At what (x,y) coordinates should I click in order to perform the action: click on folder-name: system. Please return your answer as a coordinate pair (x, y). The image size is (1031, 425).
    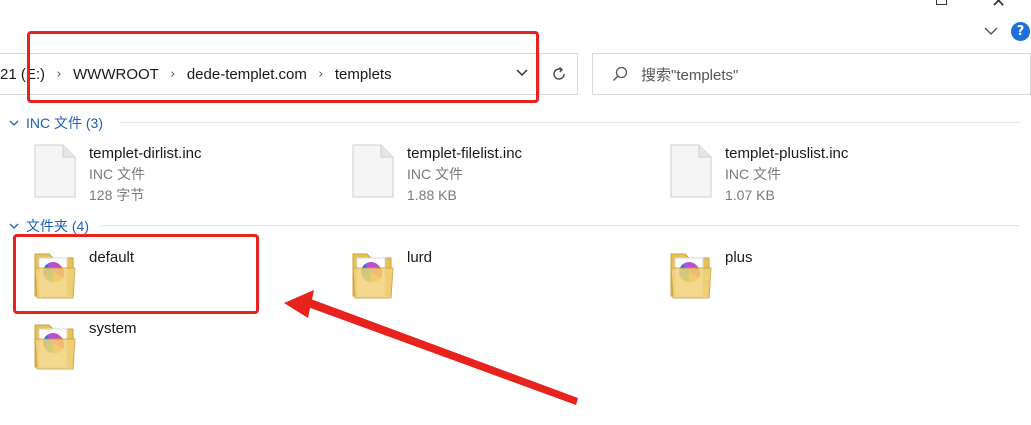
    Looking at the image, I should click on (113, 328).